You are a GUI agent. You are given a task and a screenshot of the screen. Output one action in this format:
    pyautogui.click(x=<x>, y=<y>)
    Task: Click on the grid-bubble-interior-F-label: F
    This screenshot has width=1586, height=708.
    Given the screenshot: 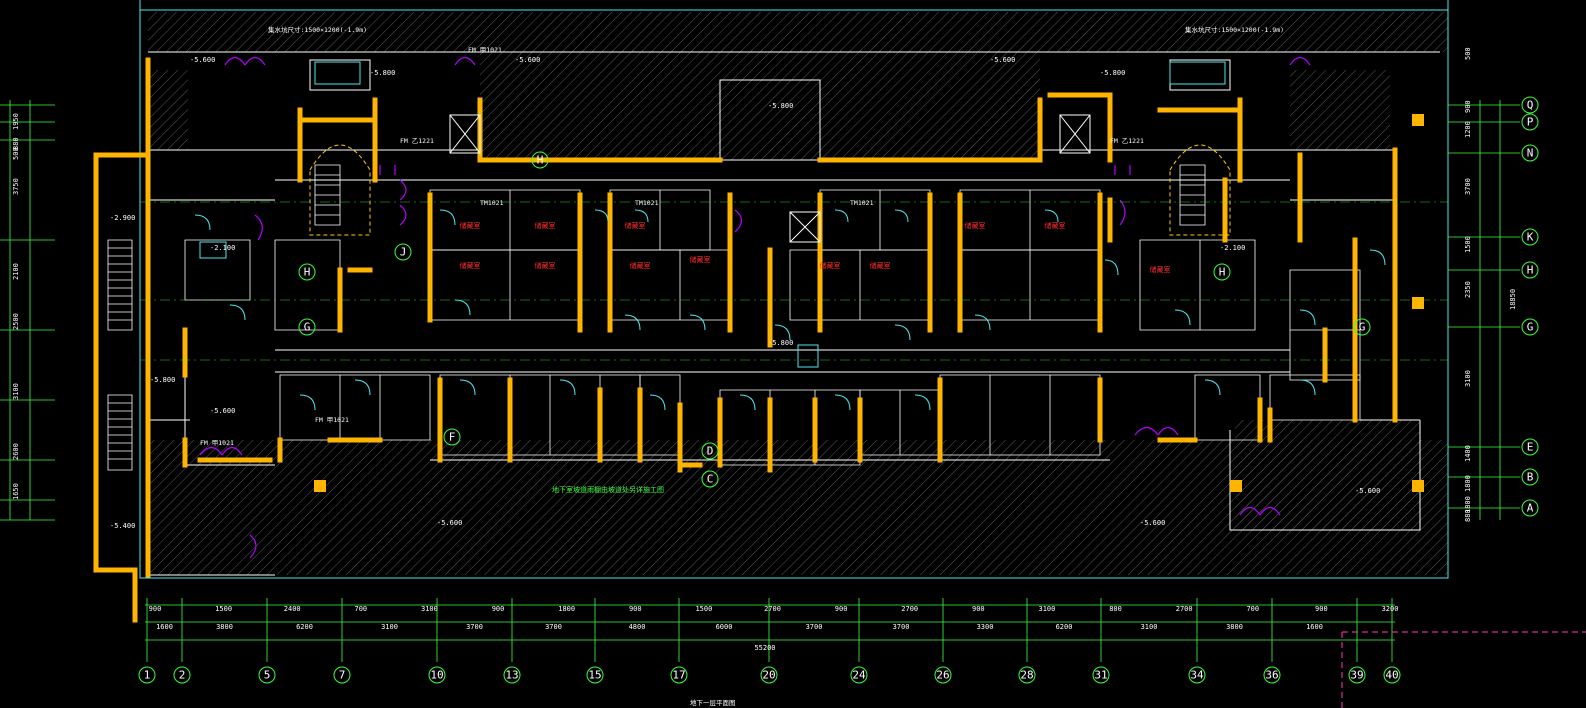 What is the action you would take?
    pyautogui.click(x=452, y=437)
    